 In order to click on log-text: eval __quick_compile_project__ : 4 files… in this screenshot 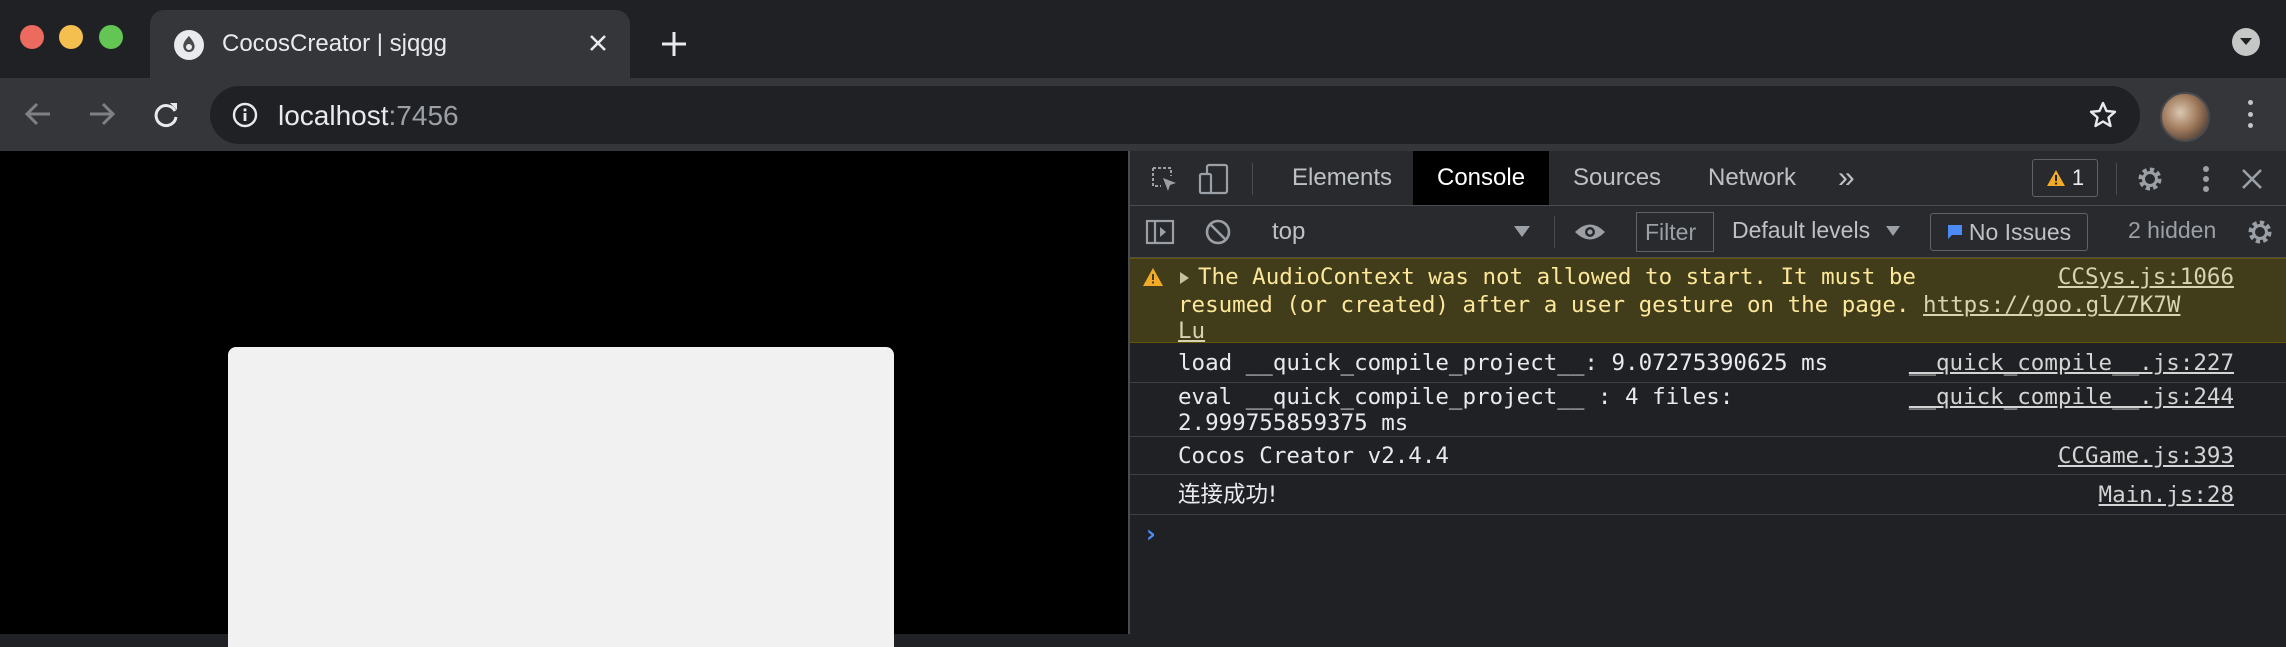, I will do `click(1456, 397)`.